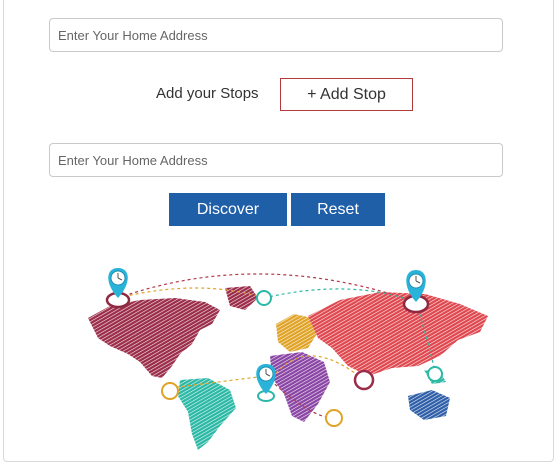  I want to click on add-stops-label: Add your Stops, so click(207, 93).